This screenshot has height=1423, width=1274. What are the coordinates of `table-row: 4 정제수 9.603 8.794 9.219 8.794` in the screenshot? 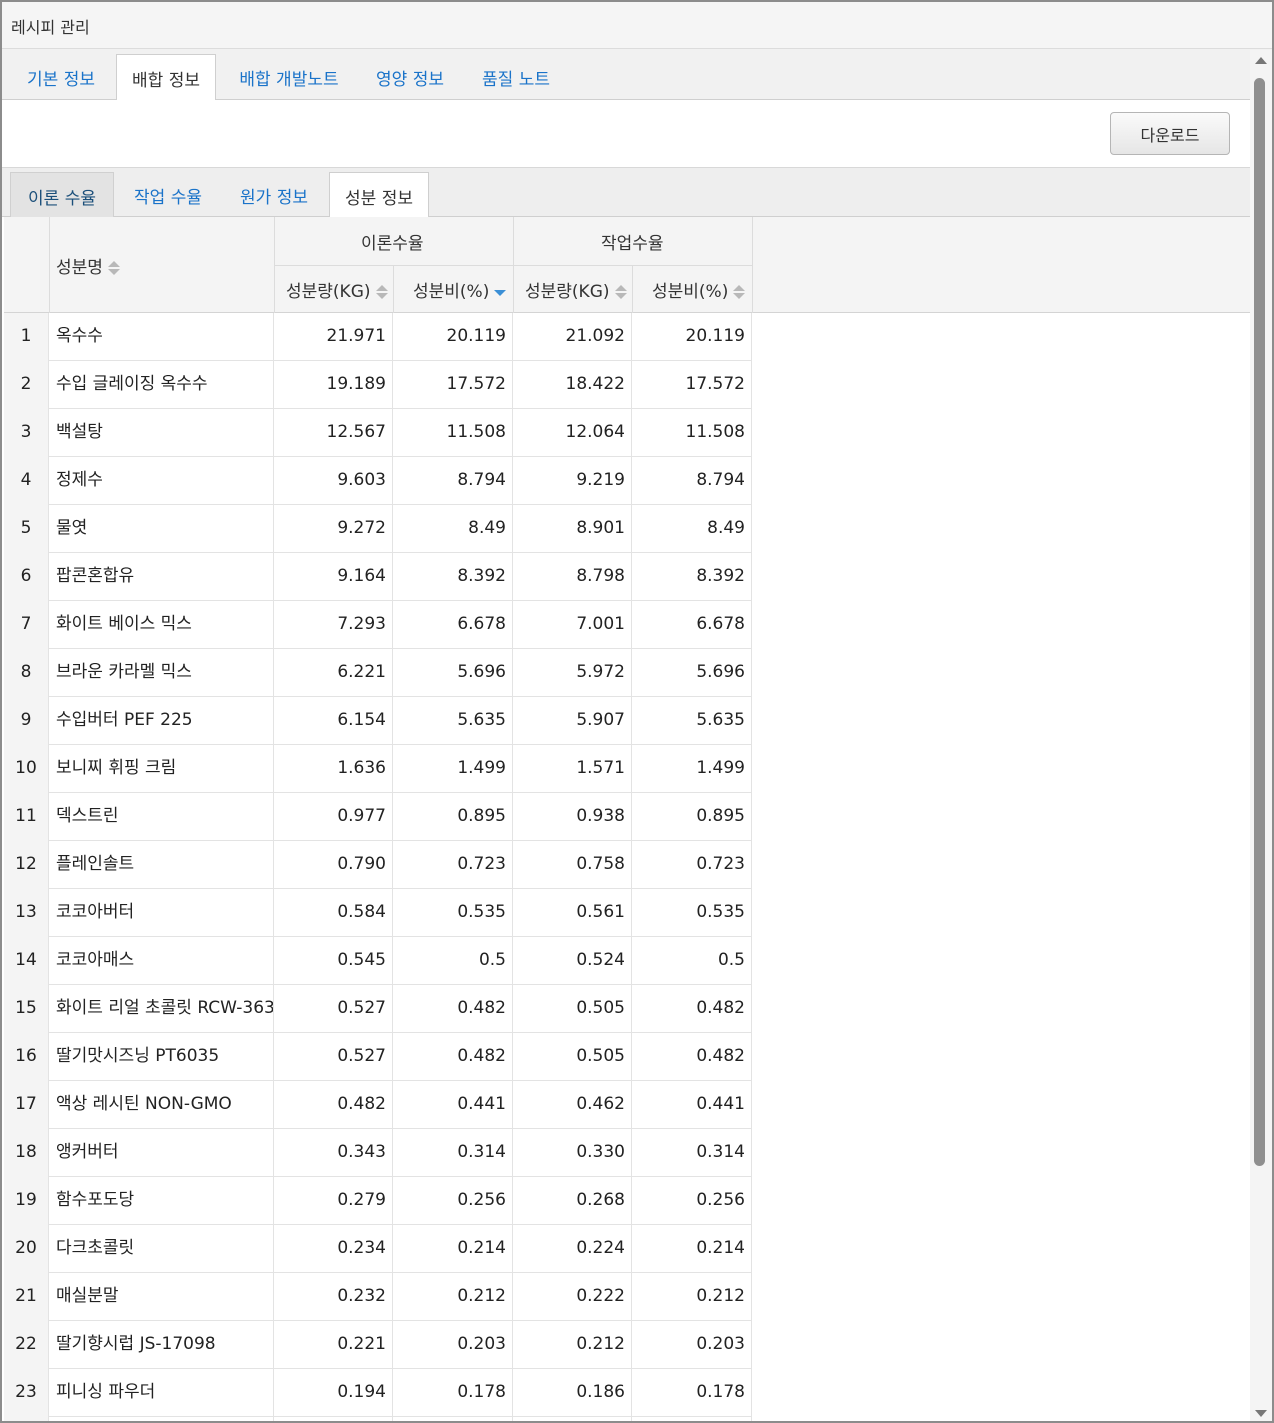 It's located at (378, 481).